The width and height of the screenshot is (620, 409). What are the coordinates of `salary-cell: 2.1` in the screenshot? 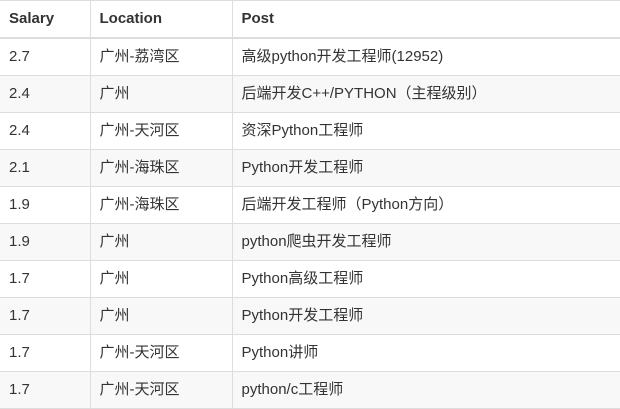 It's located at (45, 168).